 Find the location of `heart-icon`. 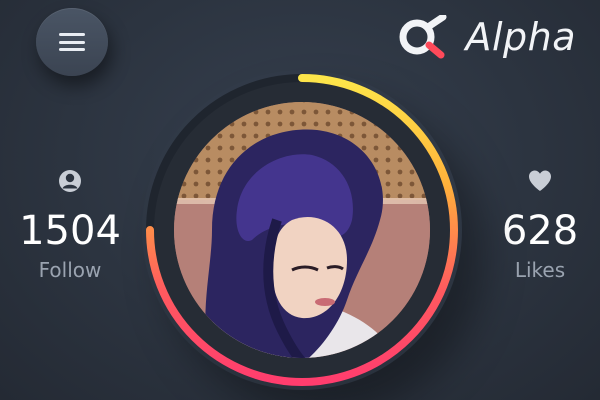

heart-icon is located at coordinates (540, 181).